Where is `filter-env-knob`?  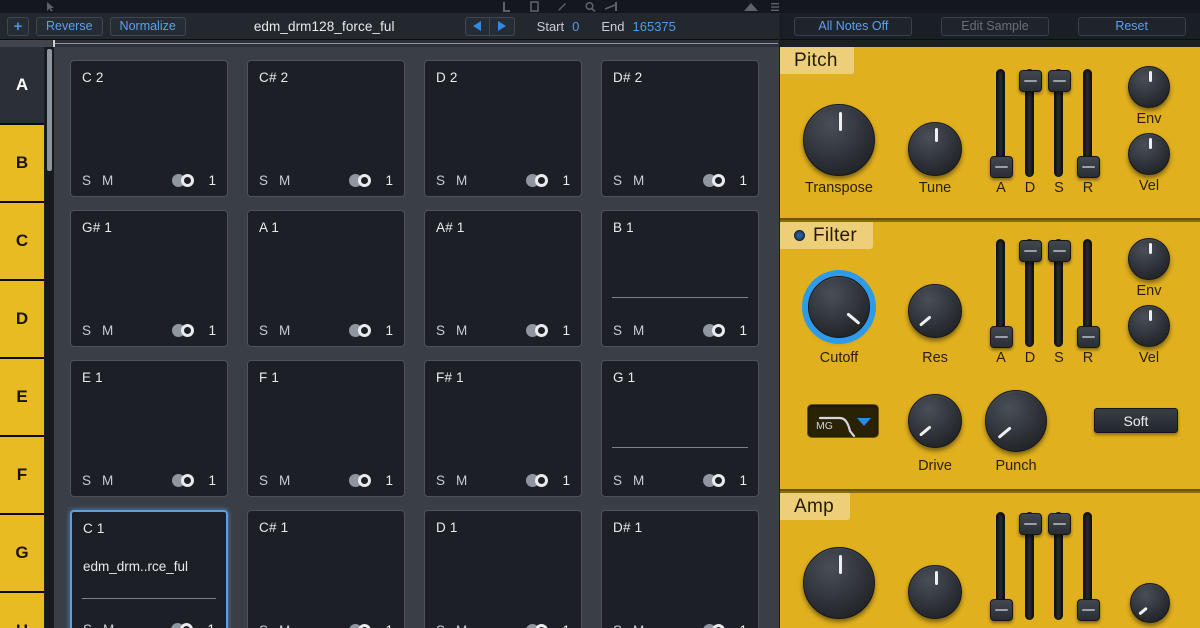
filter-env-knob is located at coordinates (1149, 259).